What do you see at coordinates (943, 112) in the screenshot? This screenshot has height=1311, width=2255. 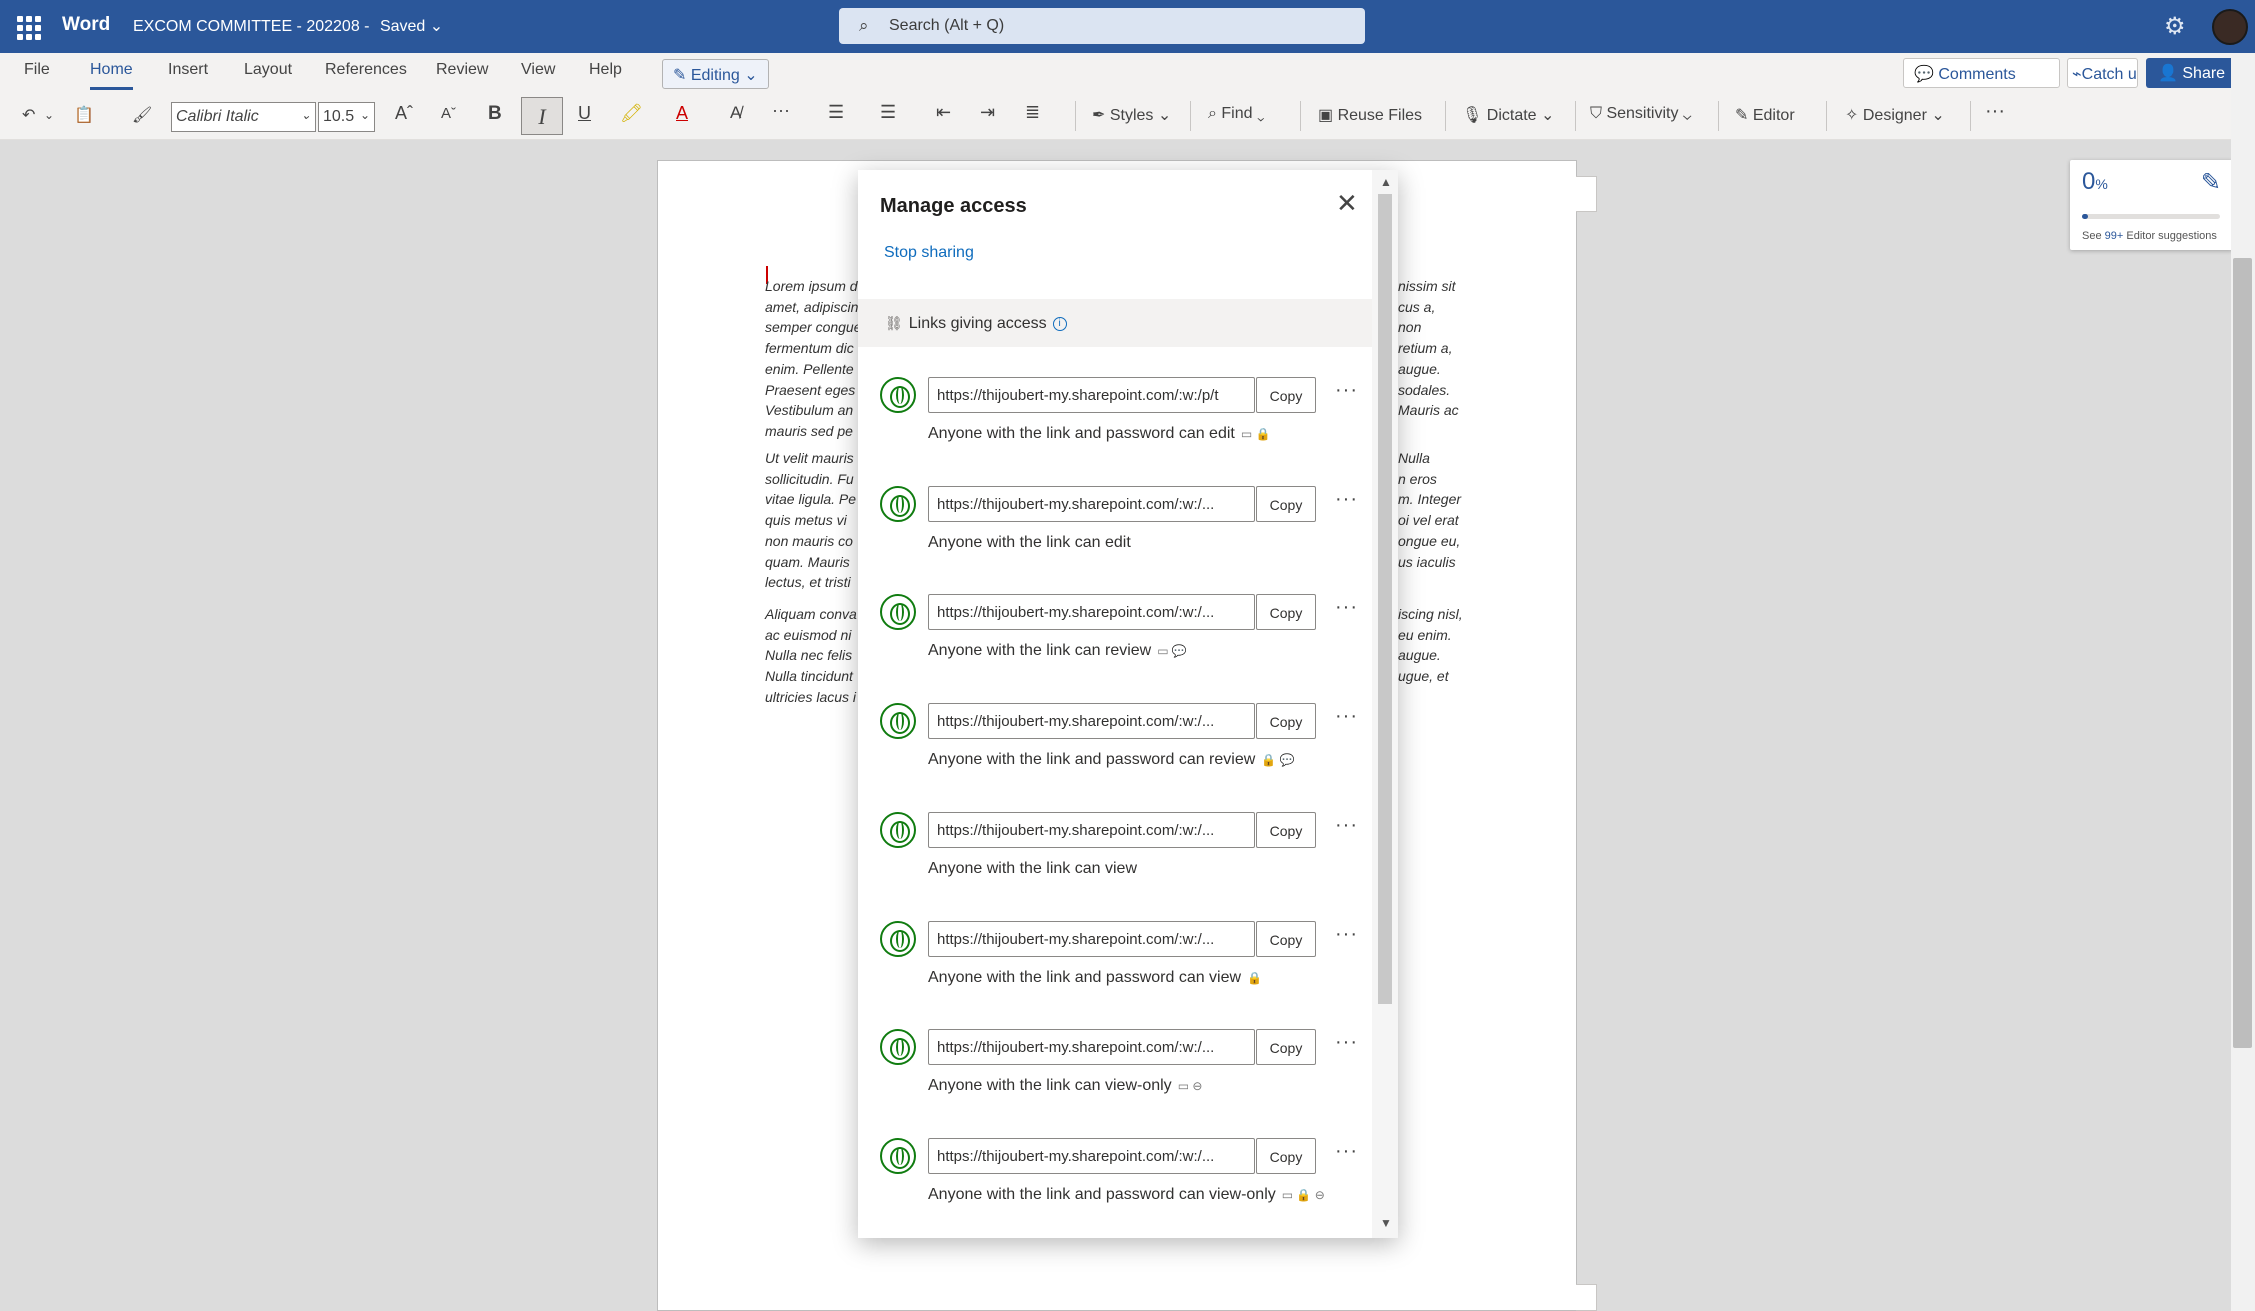 I see `decrease-indent-icon: ⇤` at bounding box center [943, 112].